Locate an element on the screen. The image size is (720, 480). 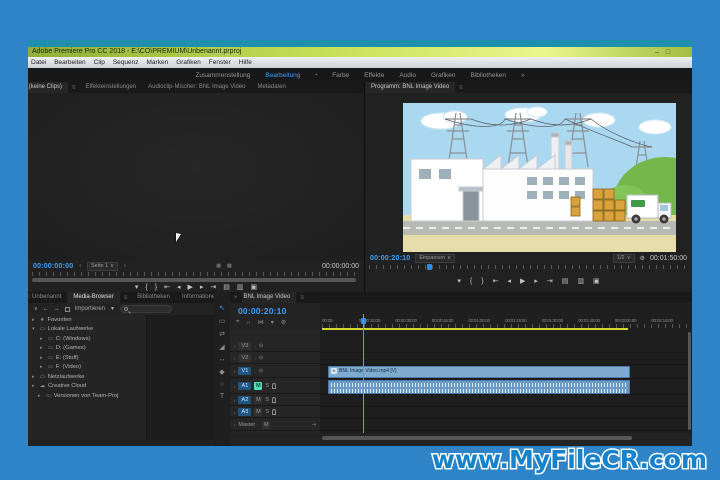
program-playhead is located at coordinates (429, 267).